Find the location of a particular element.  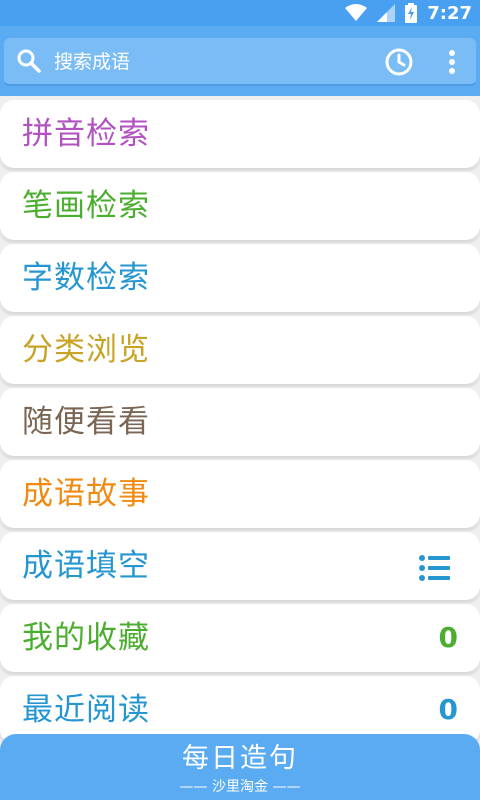

toolbar: 搜索成语 is located at coordinates (240, 61).